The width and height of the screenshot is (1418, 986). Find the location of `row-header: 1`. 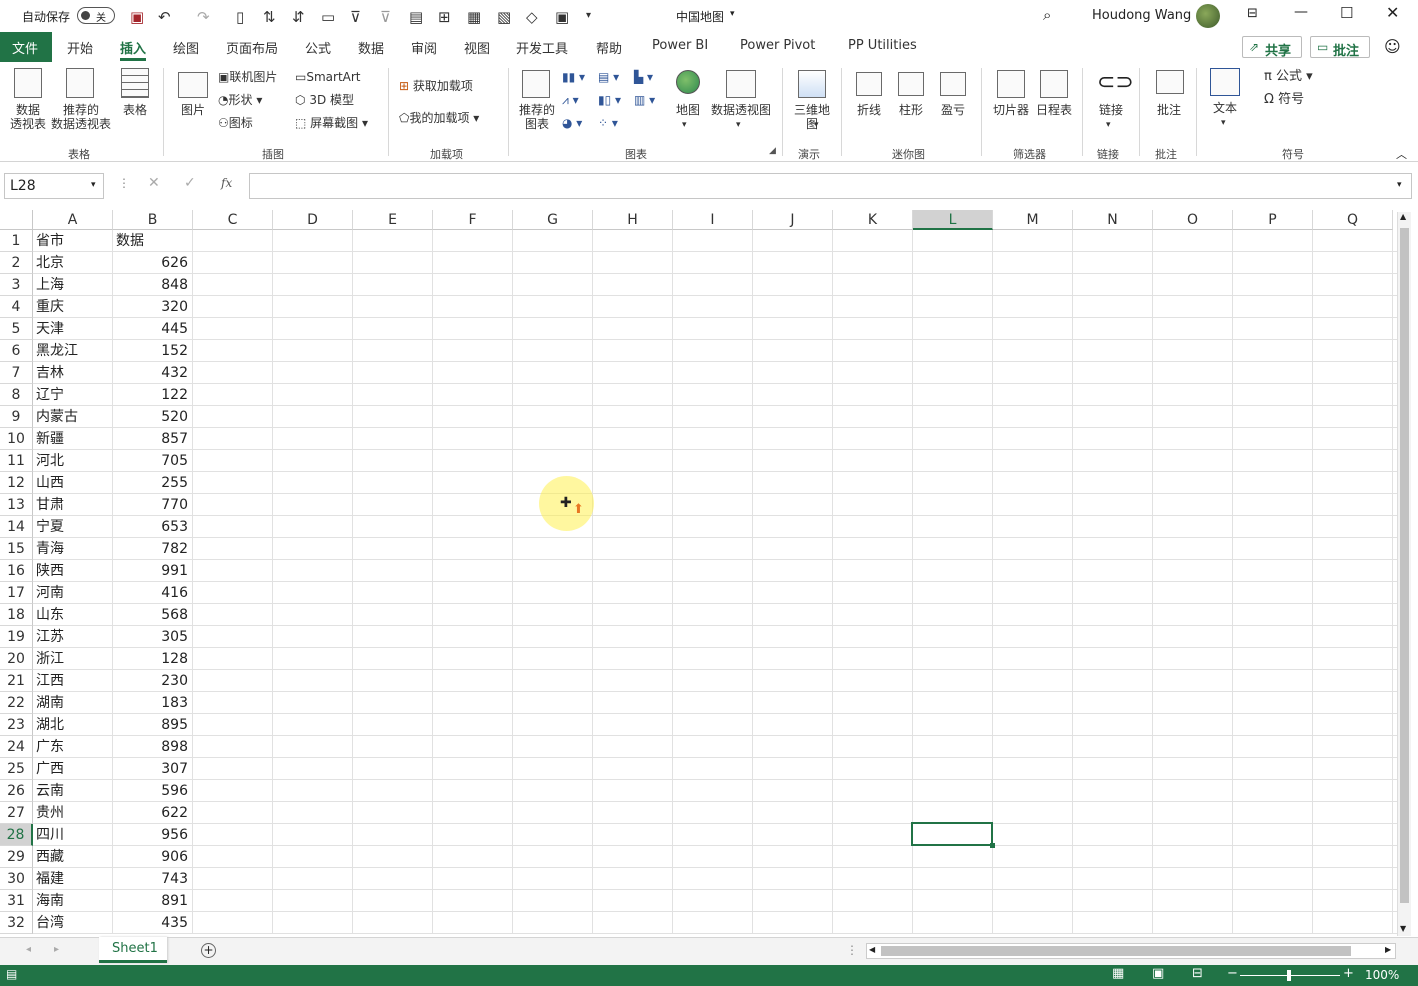

row-header: 1 is located at coordinates (16, 241).